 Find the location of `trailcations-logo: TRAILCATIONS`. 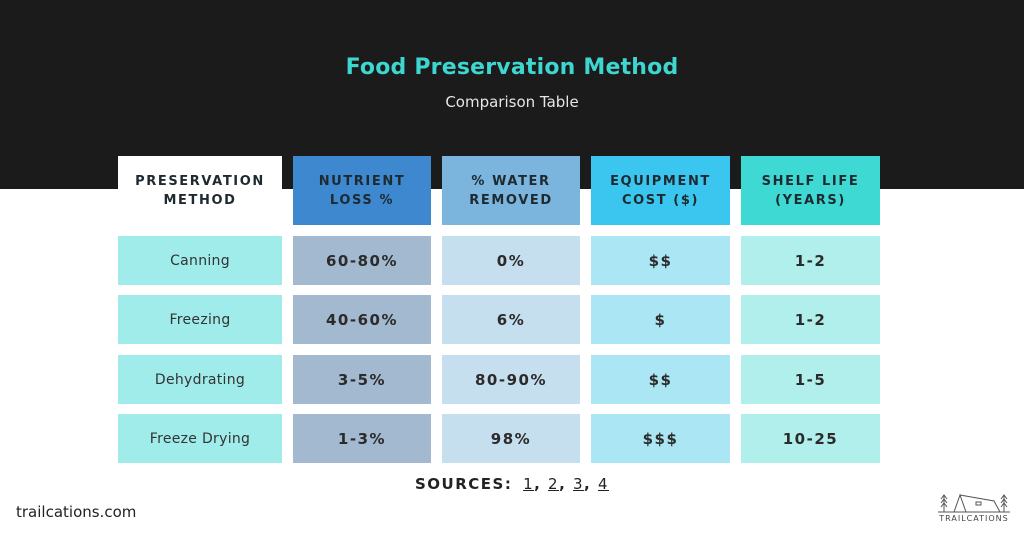

trailcations-logo: TRAILCATIONS is located at coordinates (974, 507).